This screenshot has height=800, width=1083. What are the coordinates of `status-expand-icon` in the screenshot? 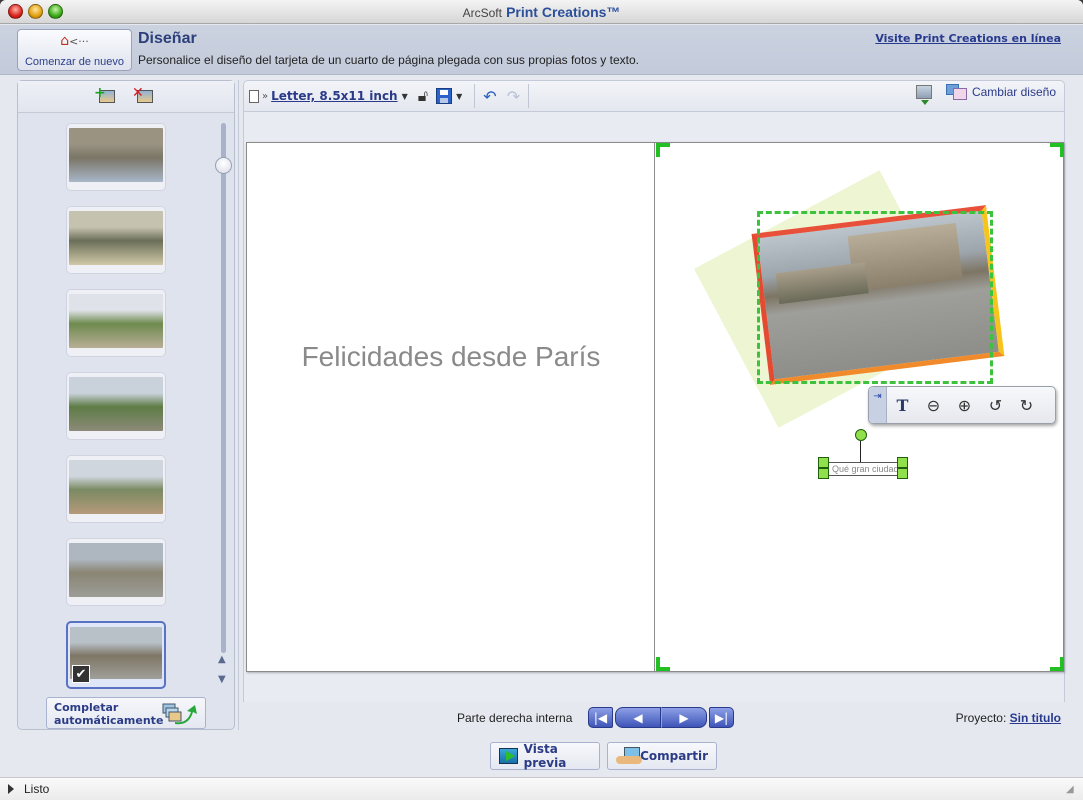 It's located at (11, 789).